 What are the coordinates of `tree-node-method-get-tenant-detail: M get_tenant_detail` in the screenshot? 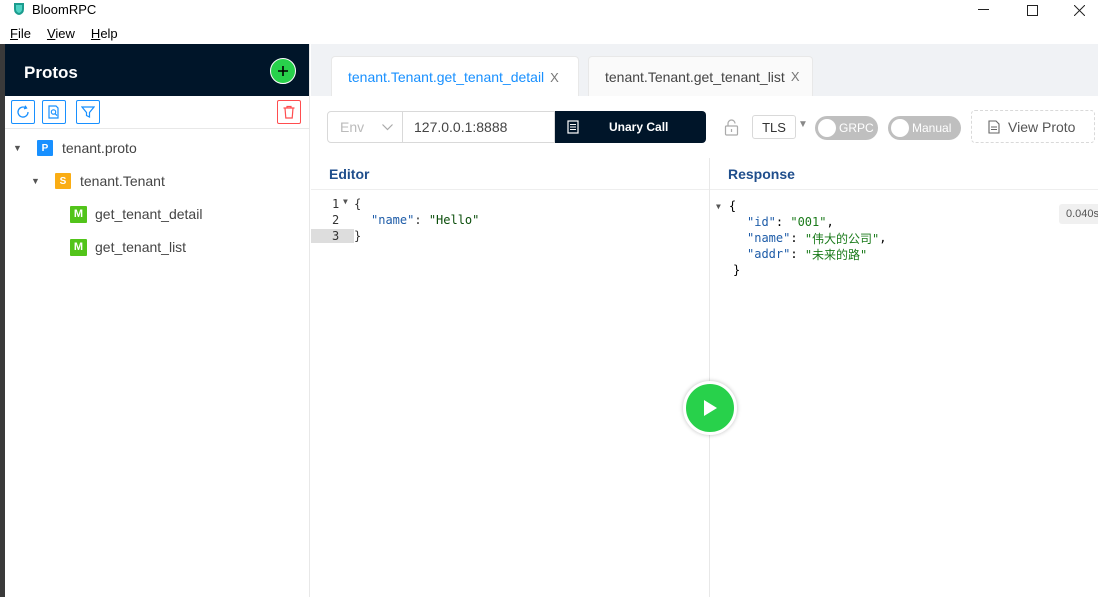 It's located at (136, 214).